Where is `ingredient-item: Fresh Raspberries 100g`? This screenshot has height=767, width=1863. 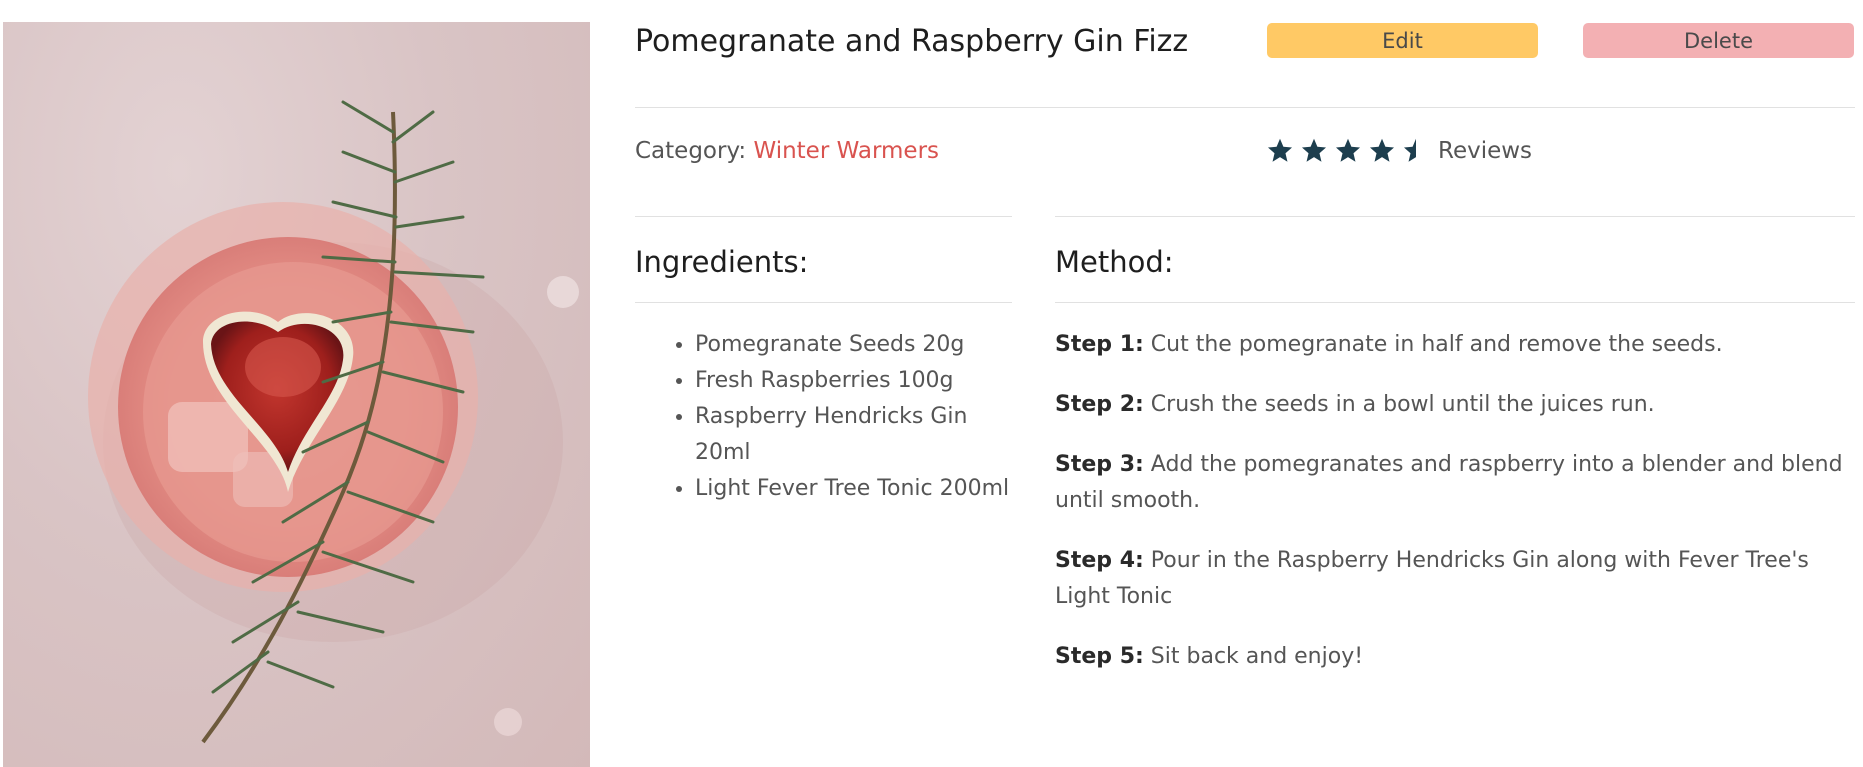
ingredient-item: Fresh Raspberries 100g is located at coordinates (855, 381).